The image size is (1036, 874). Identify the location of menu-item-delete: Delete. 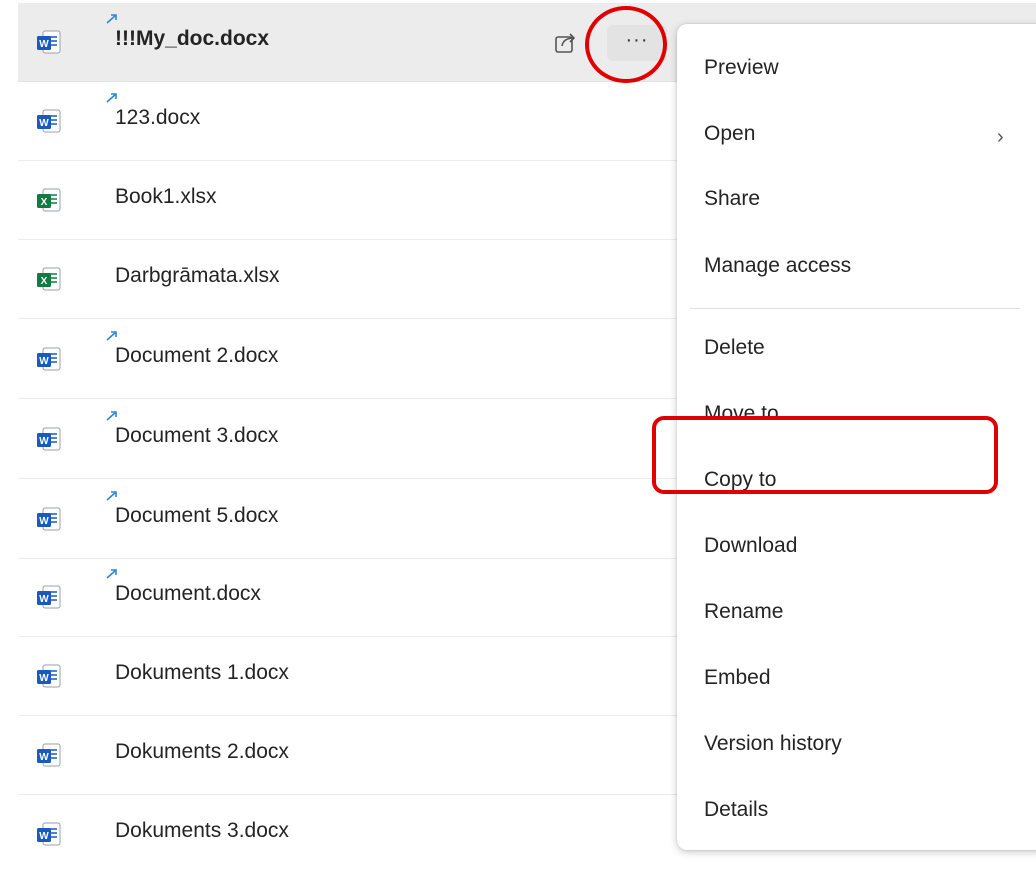
(734, 348).